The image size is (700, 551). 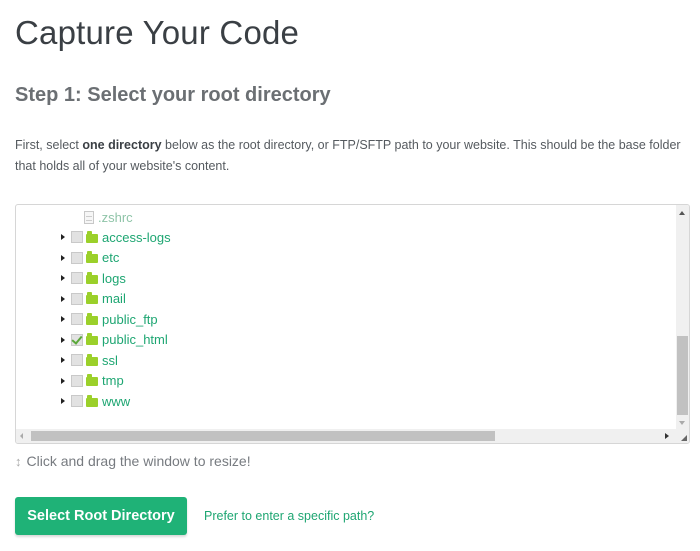 What do you see at coordinates (130, 319) in the screenshot?
I see `folder-name: public_ftp` at bounding box center [130, 319].